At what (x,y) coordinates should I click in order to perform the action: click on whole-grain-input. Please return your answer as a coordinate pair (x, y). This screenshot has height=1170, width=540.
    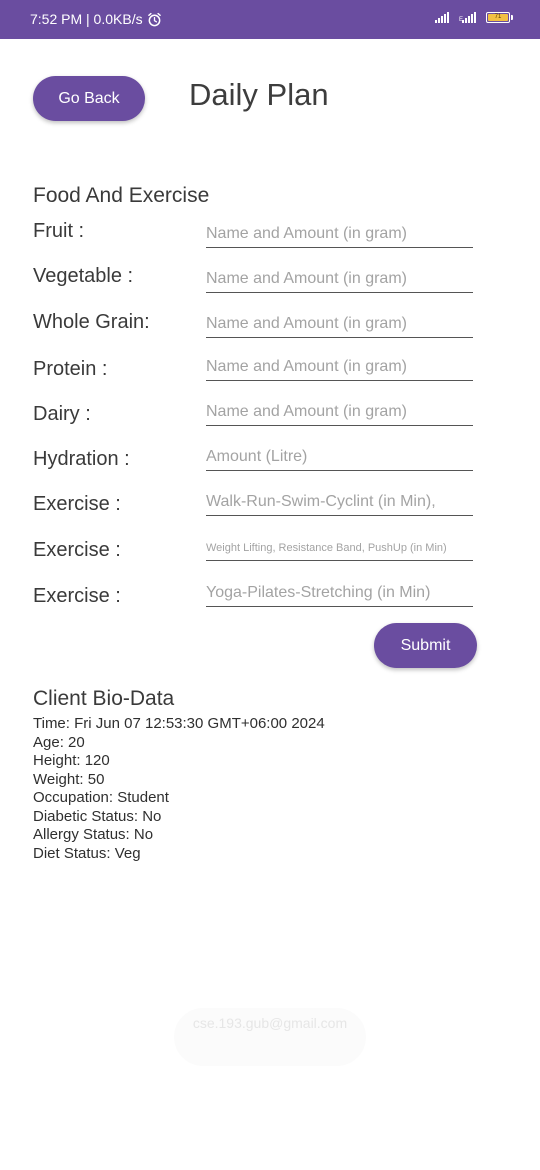
    Looking at the image, I should click on (339, 324).